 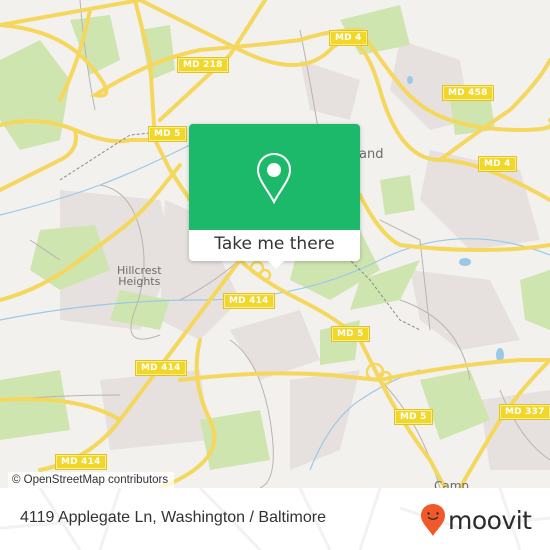 I want to click on moovit-logo: moovit, so click(x=476, y=520).